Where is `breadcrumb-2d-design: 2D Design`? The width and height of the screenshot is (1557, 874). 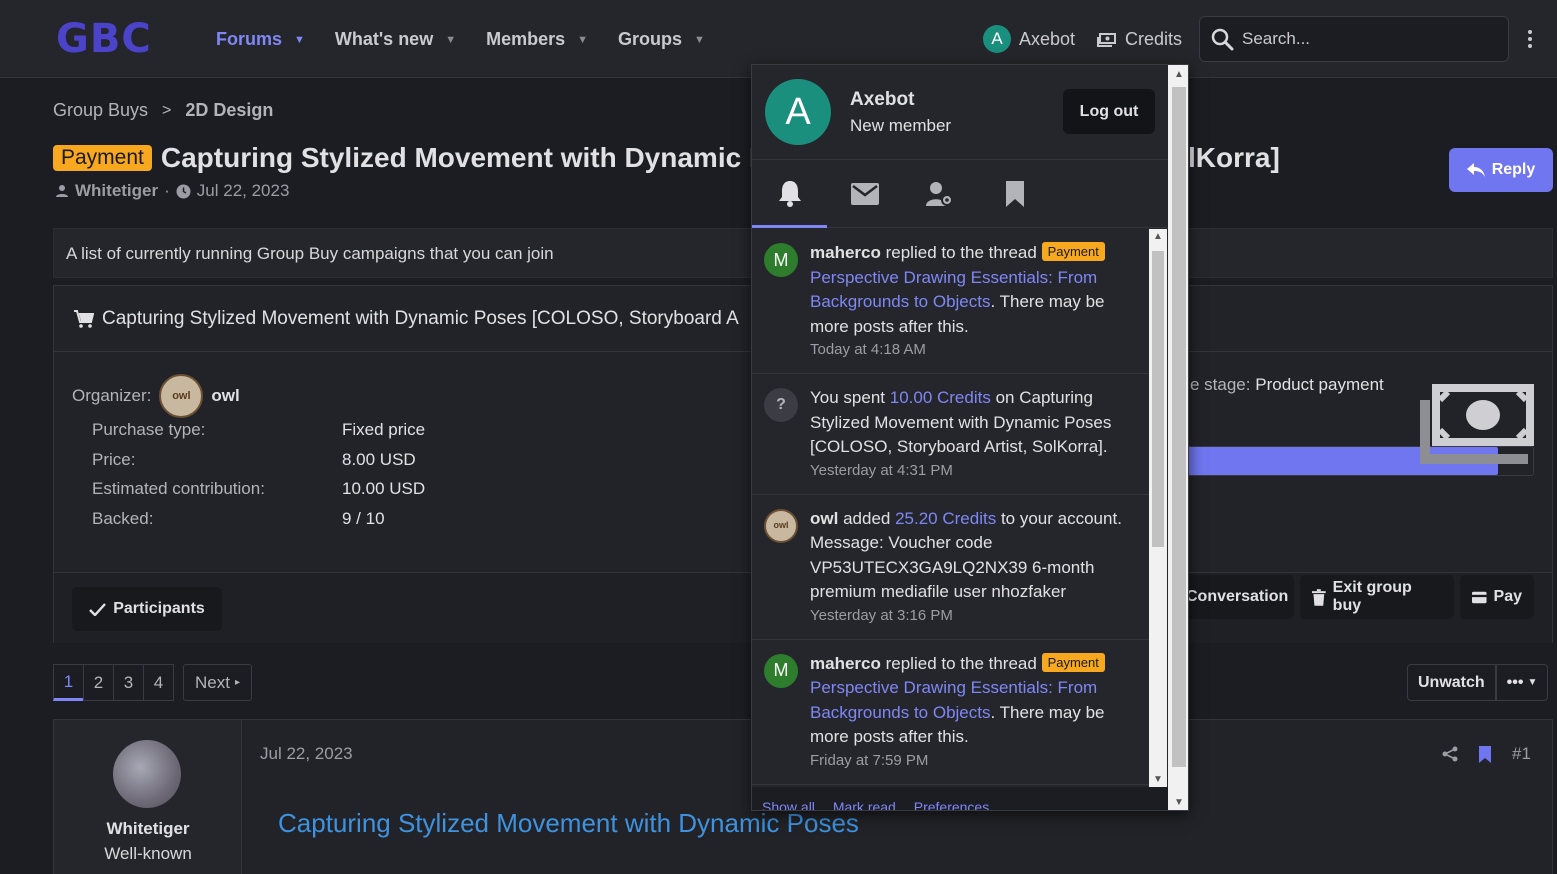 breadcrumb-2d-design: 2D Design is located at coordinates (229, 110).